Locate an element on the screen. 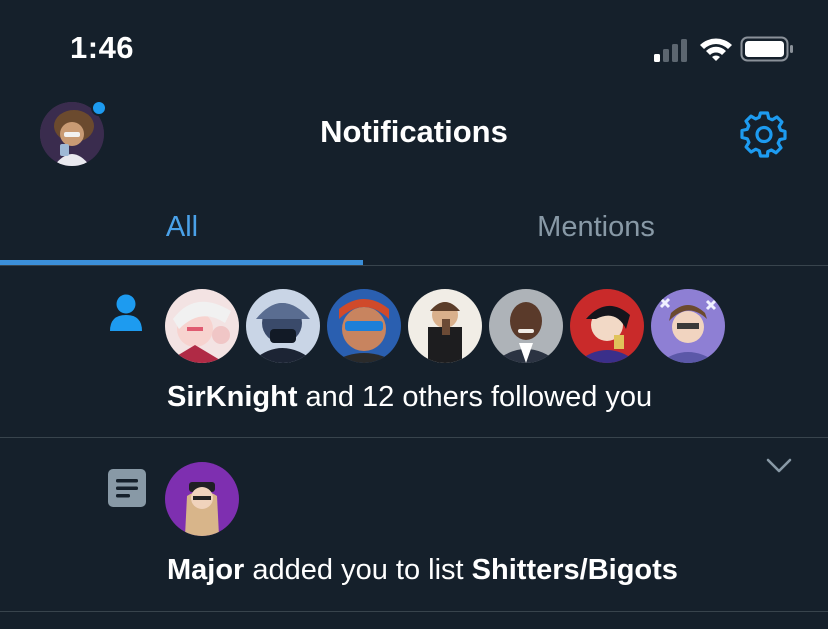  tab-all: All is located at coordinates (182, 227).